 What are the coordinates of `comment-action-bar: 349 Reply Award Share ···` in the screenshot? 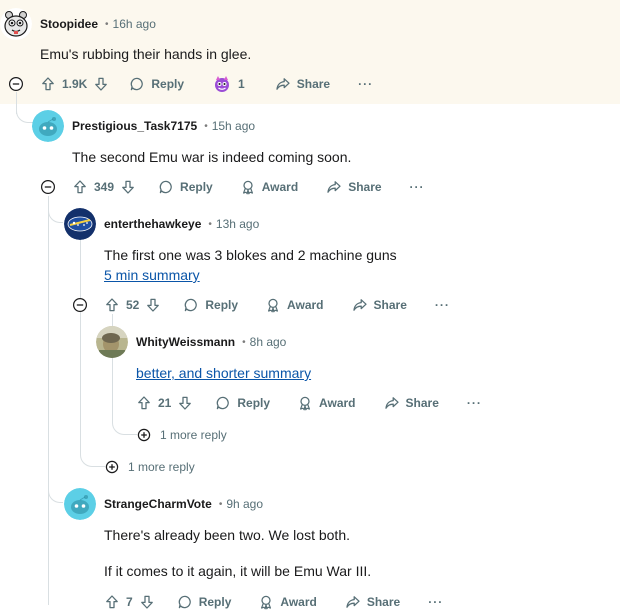 It's located at (248, 187).